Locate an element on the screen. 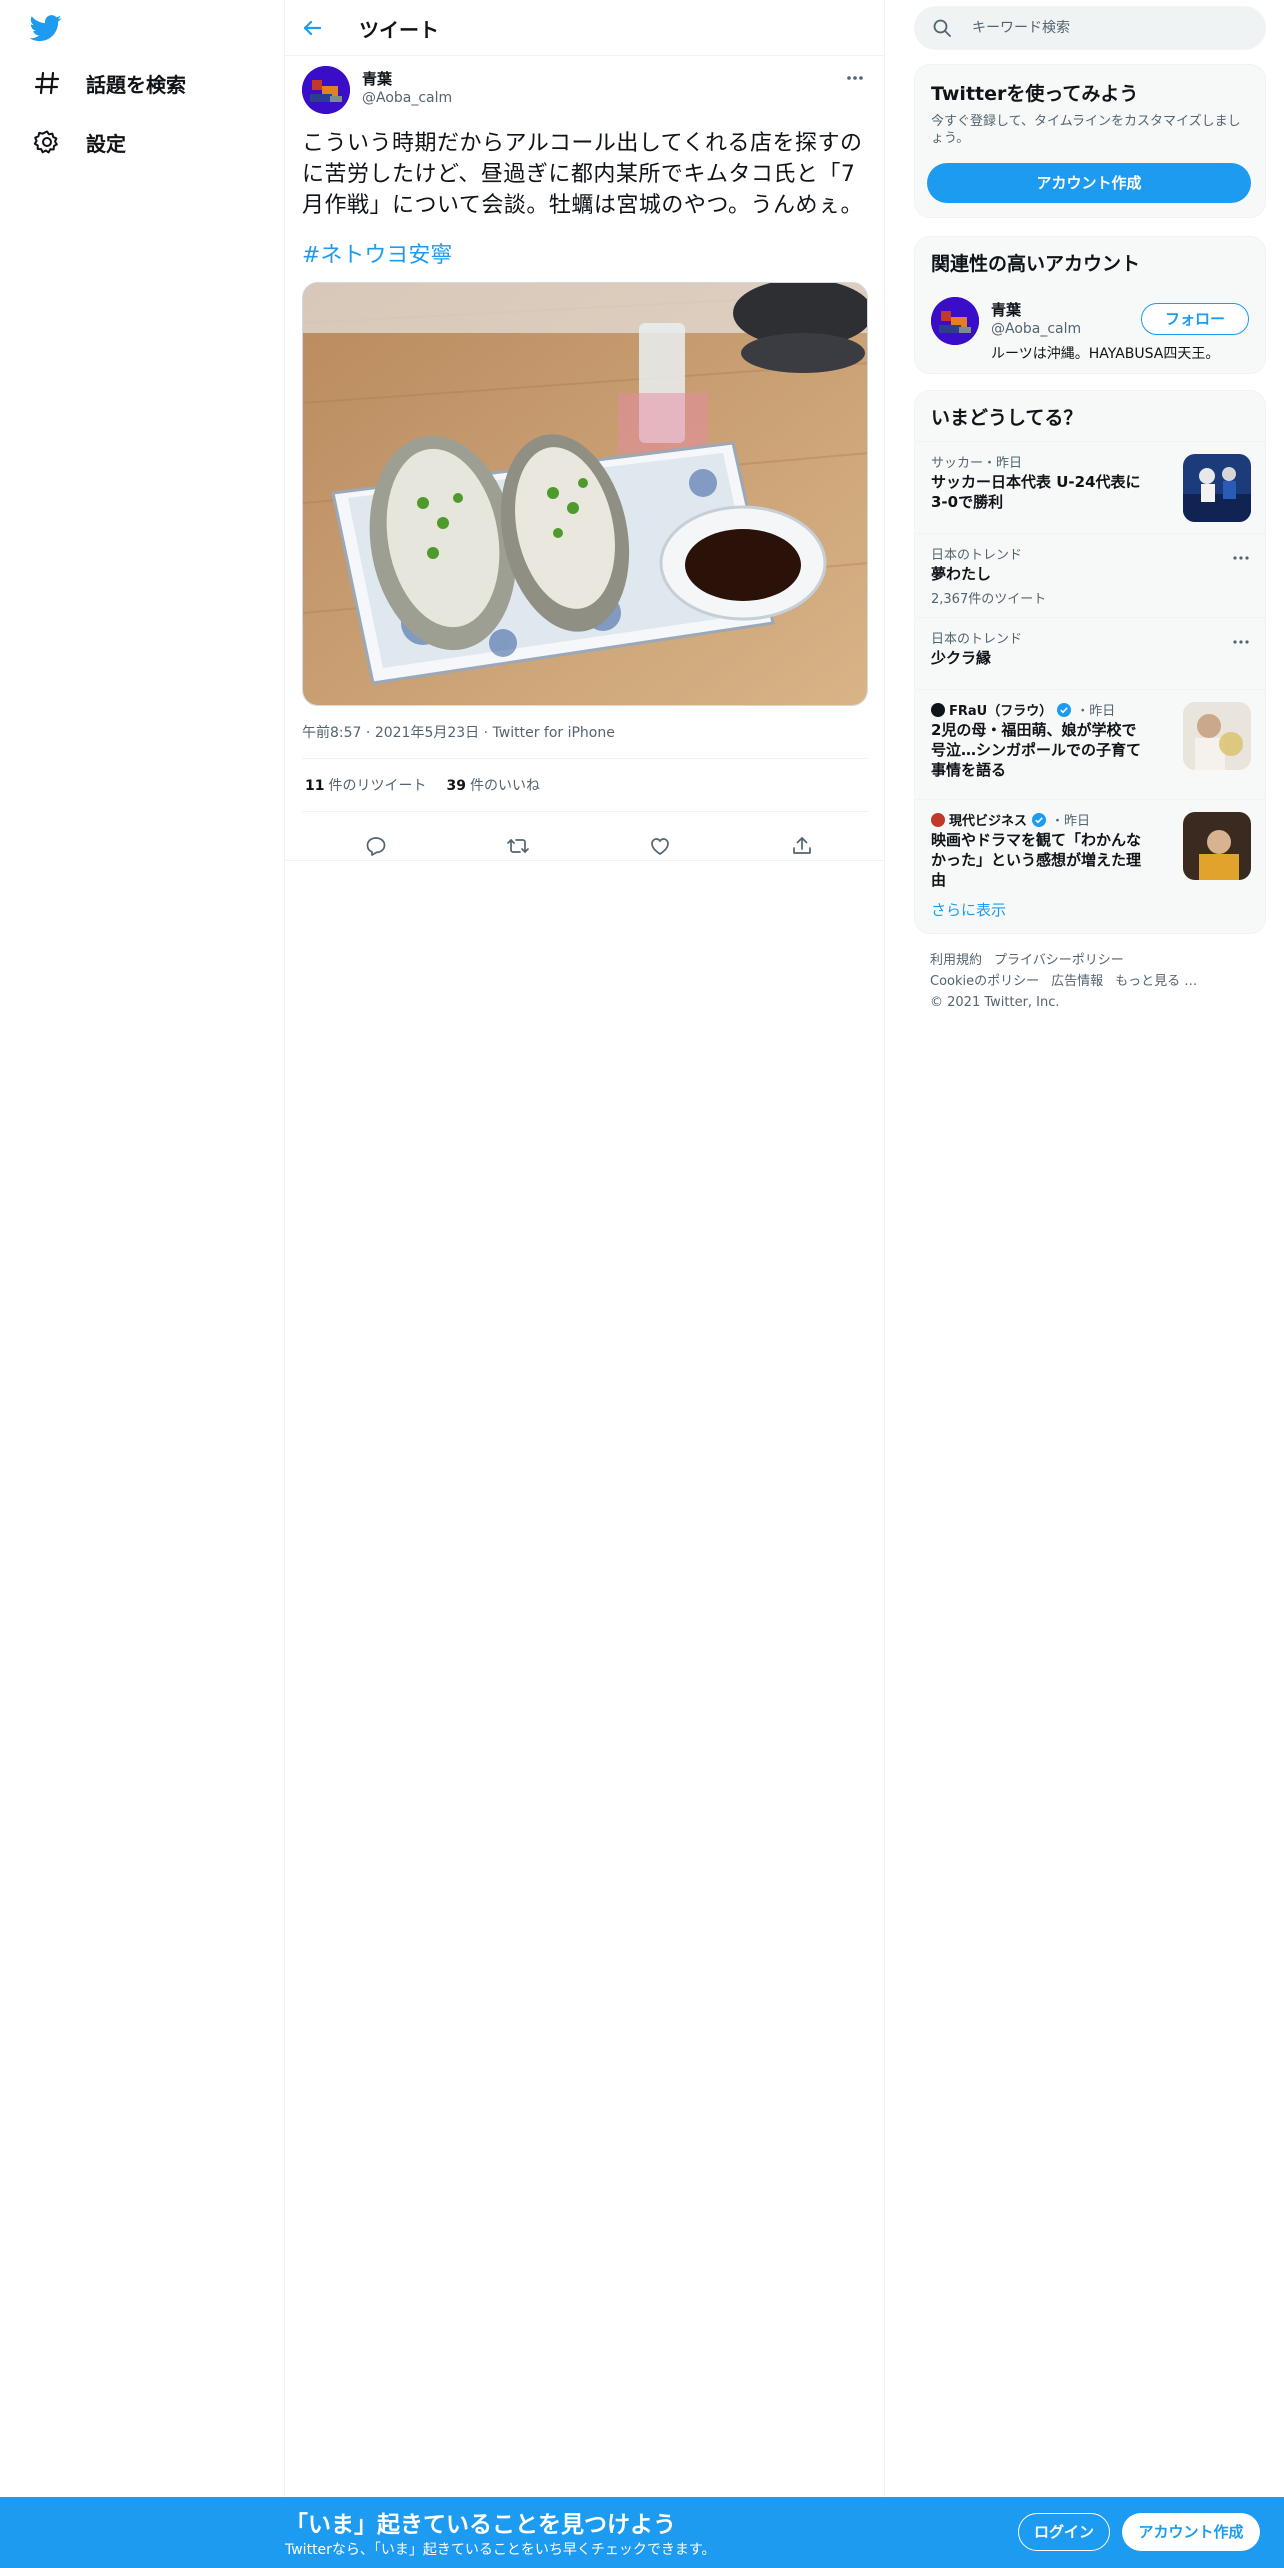 This screenshot has height=2568, width=1284. related-bio: ルーツは沖縄。HAYABUSA四天王。 is located at coordinates (1105, 354).